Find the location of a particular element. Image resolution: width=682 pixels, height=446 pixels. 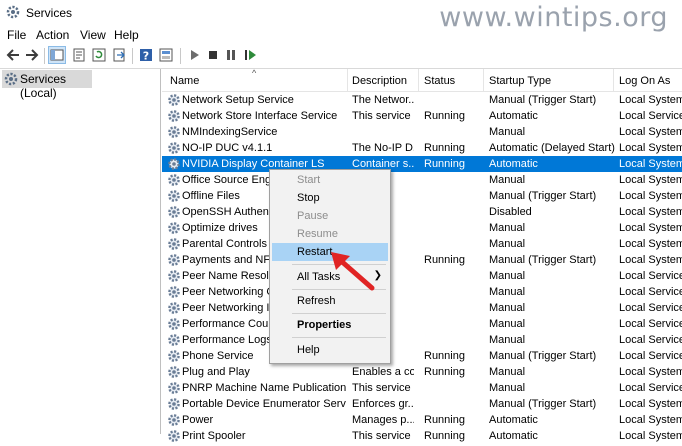

menu-view: View is located at coordinates (93, 35).